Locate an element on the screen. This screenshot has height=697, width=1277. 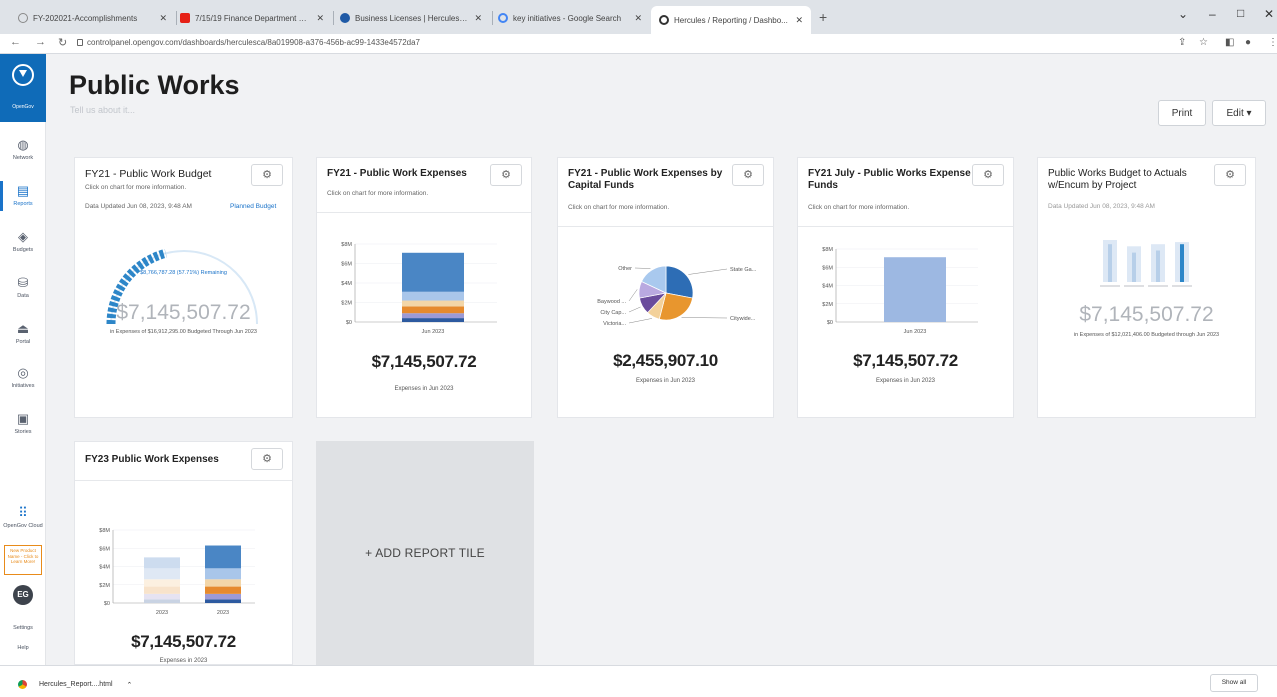
nav-item-label: Settings is located at coordinates (23, 628).